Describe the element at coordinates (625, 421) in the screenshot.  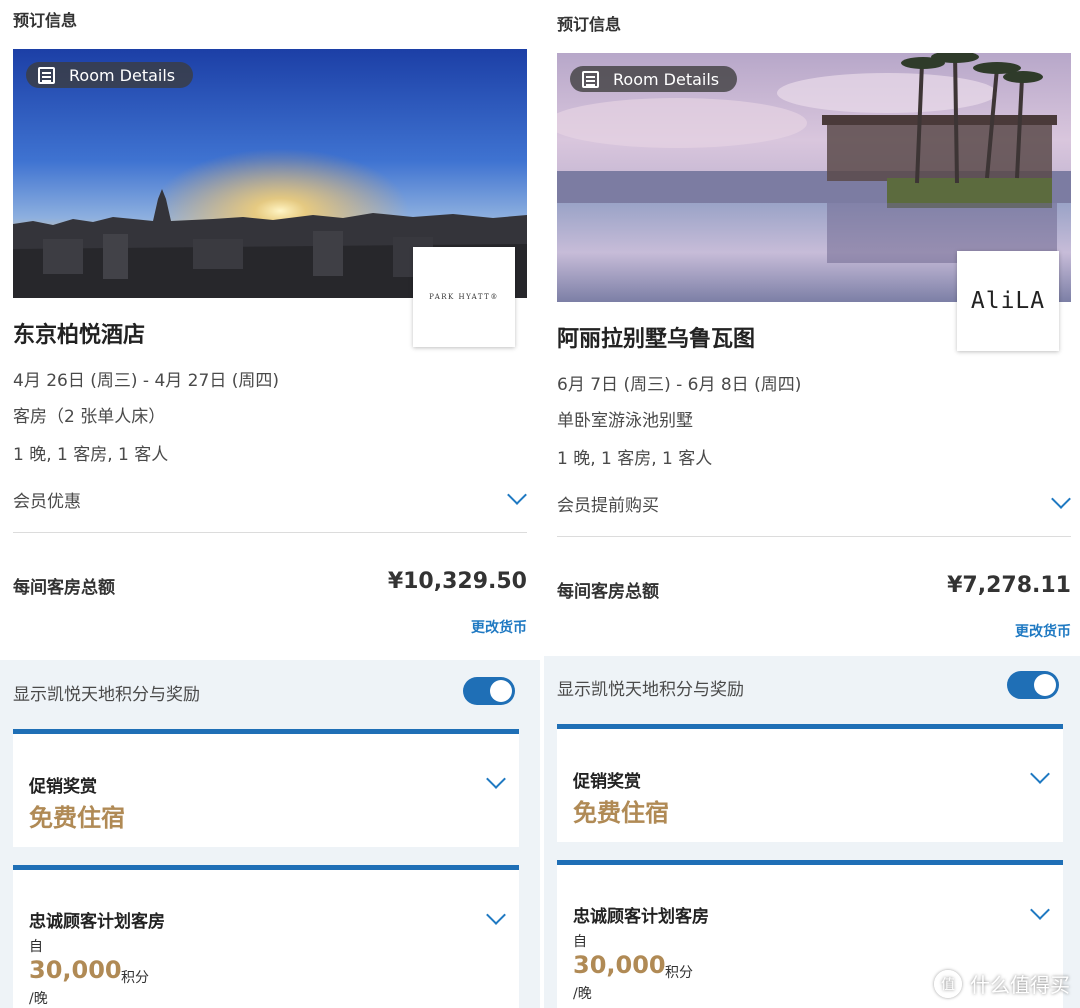
I see `room-type: 单卧室游泳池别墅` at that location.